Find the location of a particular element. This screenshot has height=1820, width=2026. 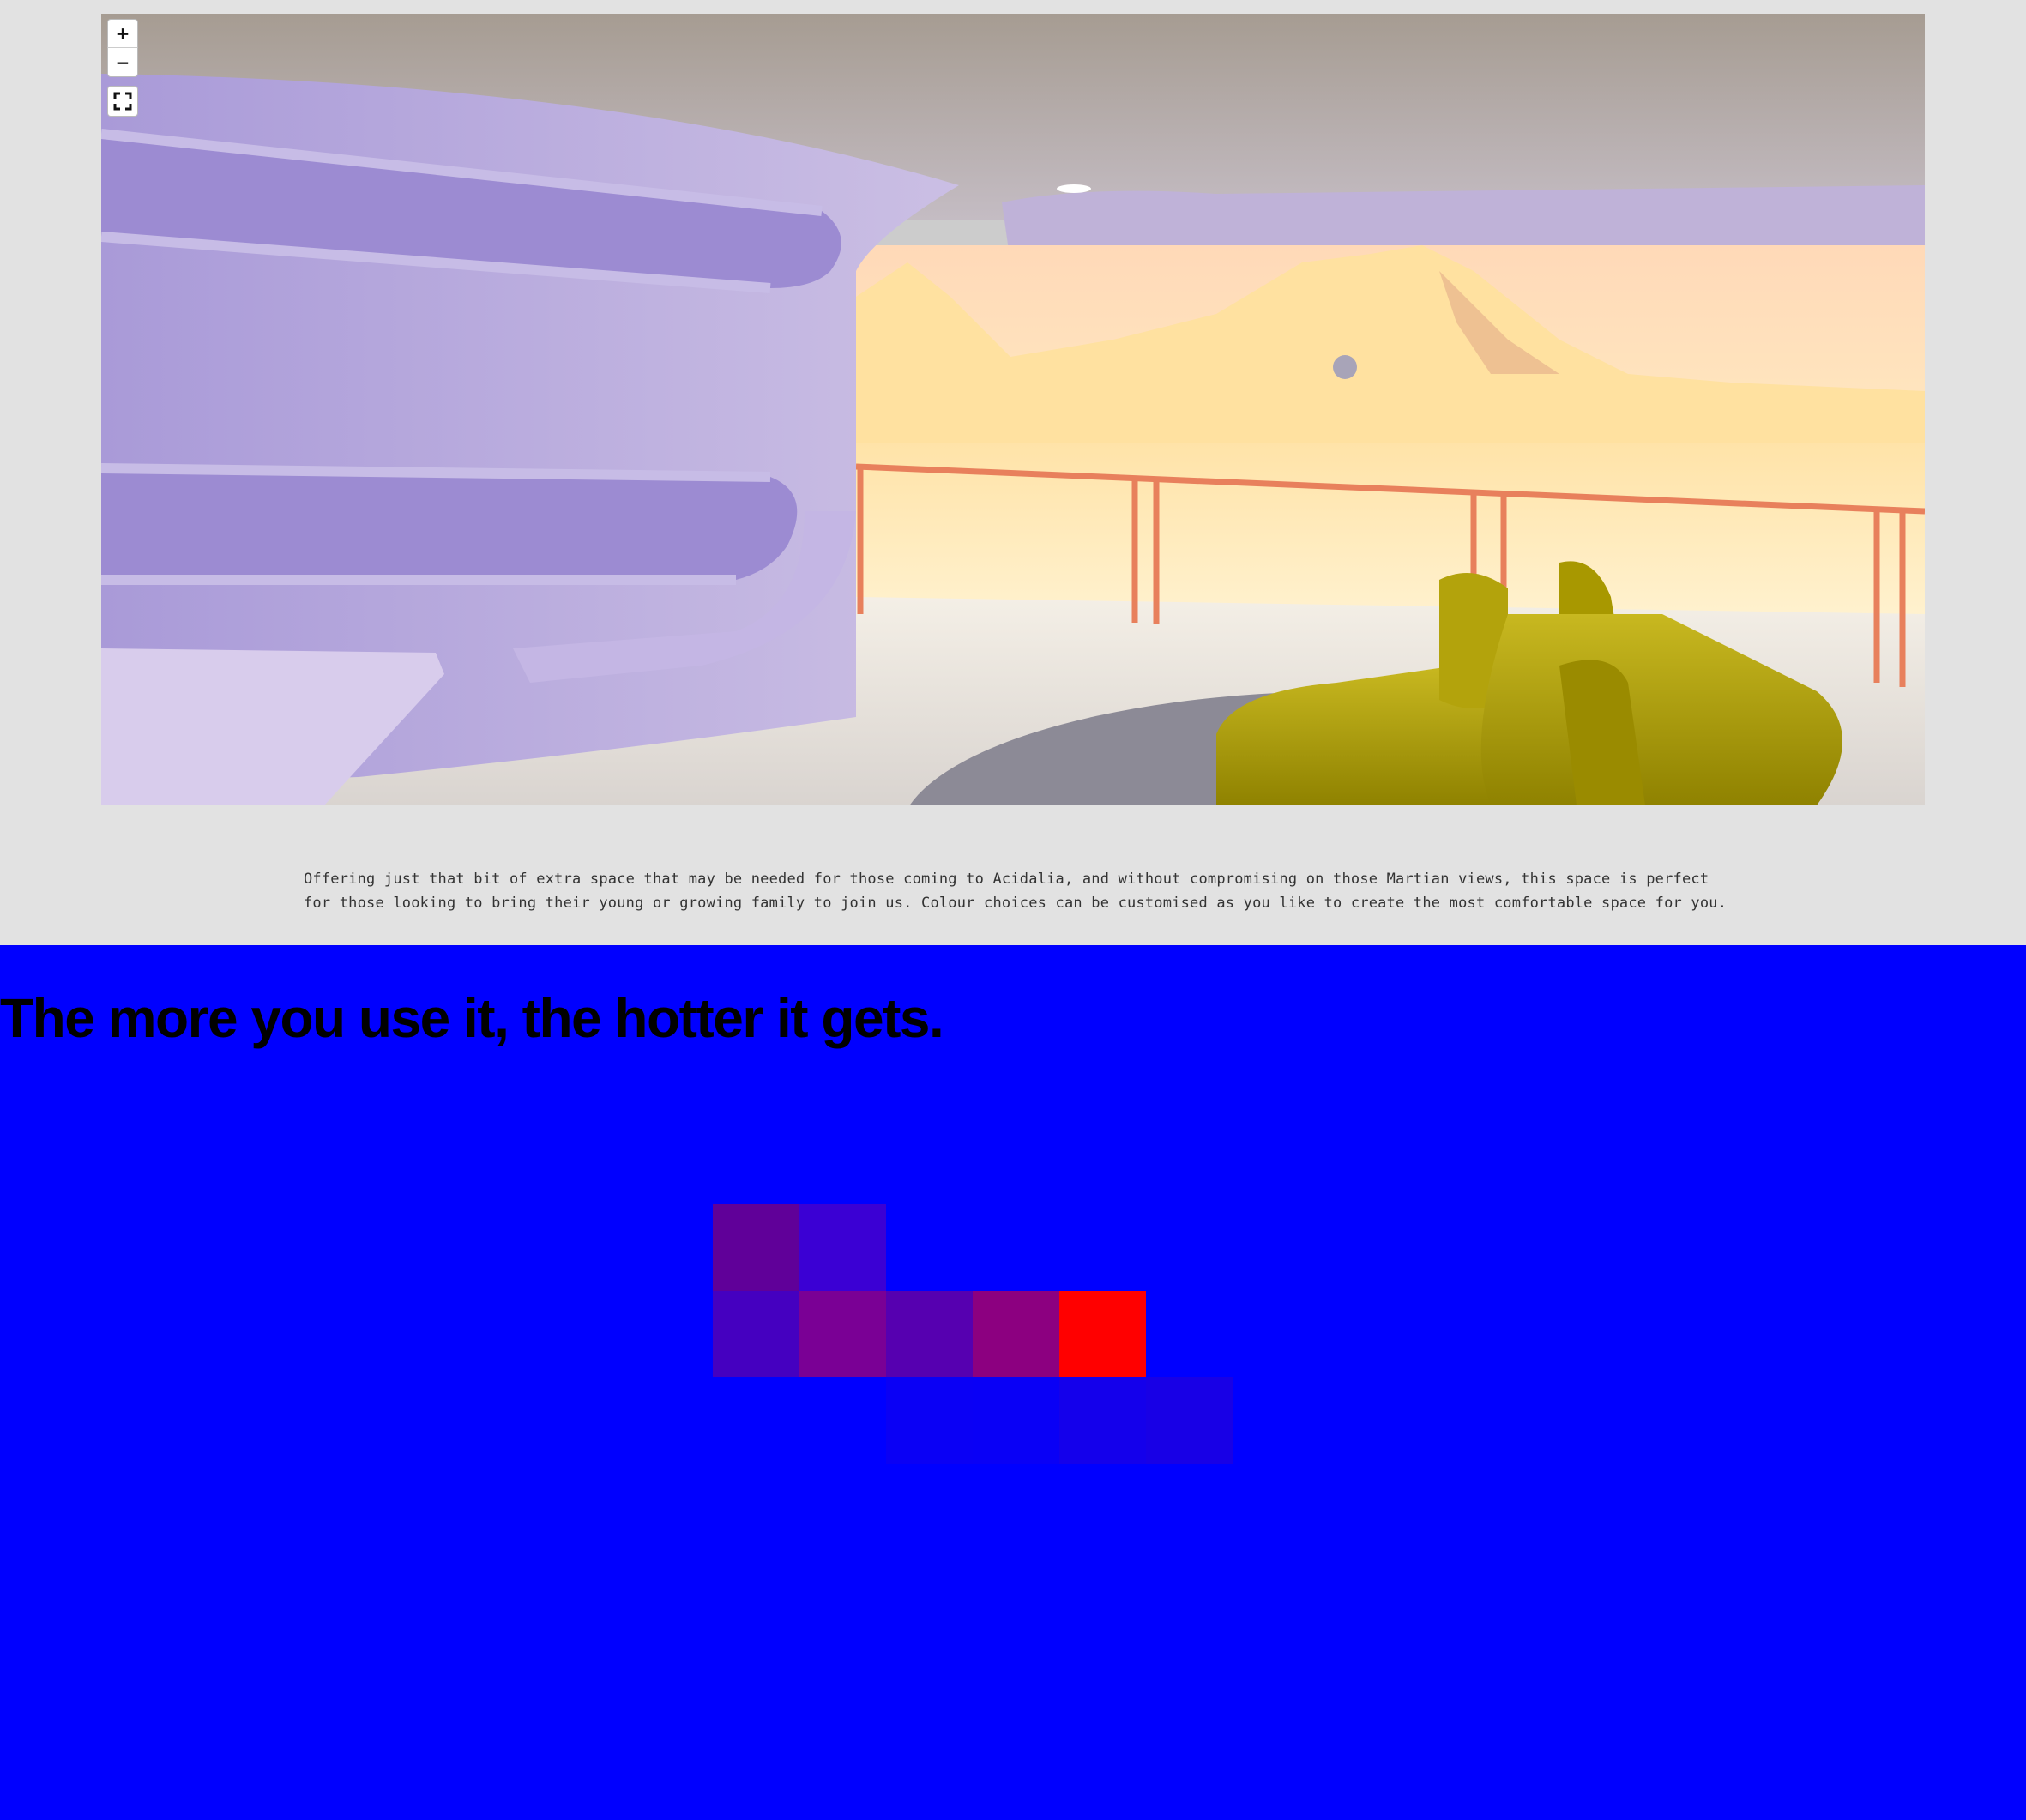

fullscreen-icon is located at coordinates (122, 101).